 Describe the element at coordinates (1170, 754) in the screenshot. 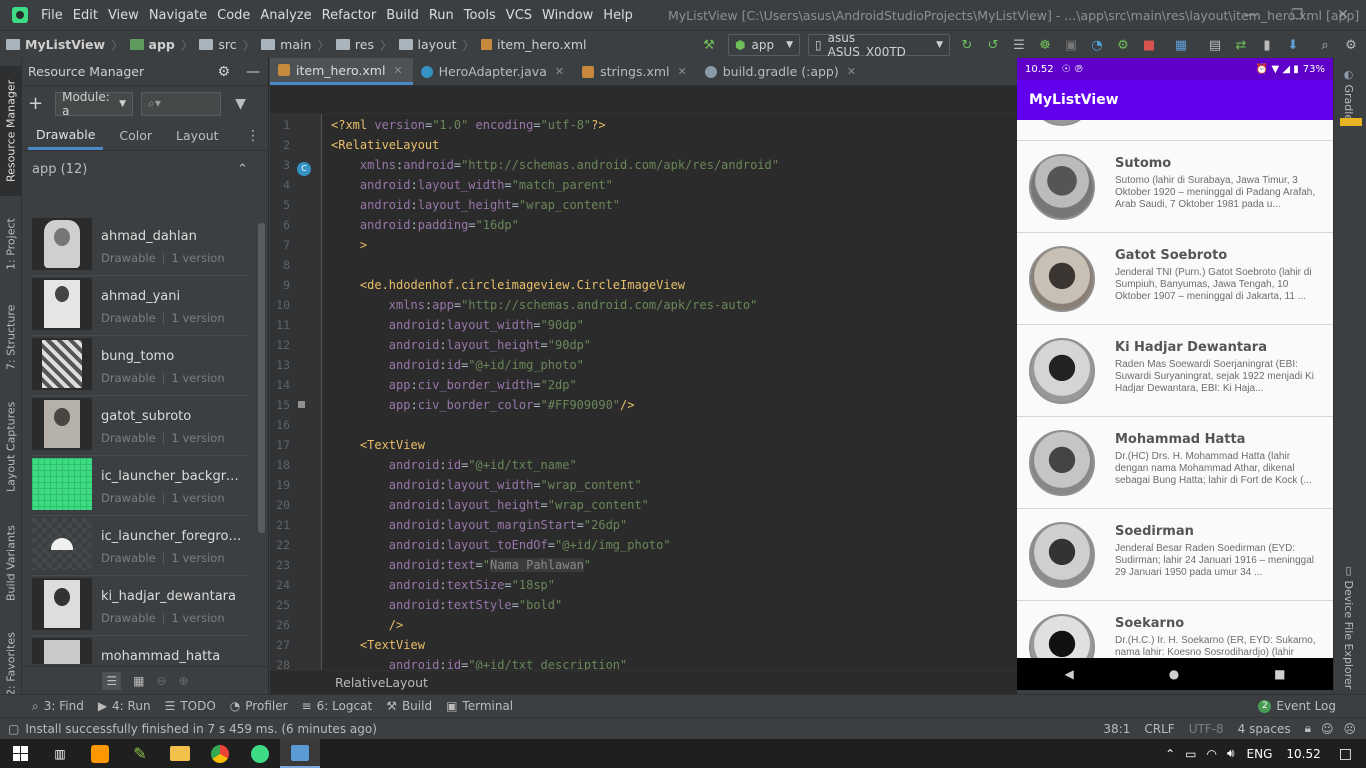

I see `tray-chevron-up-icon: ⌃` at that location.